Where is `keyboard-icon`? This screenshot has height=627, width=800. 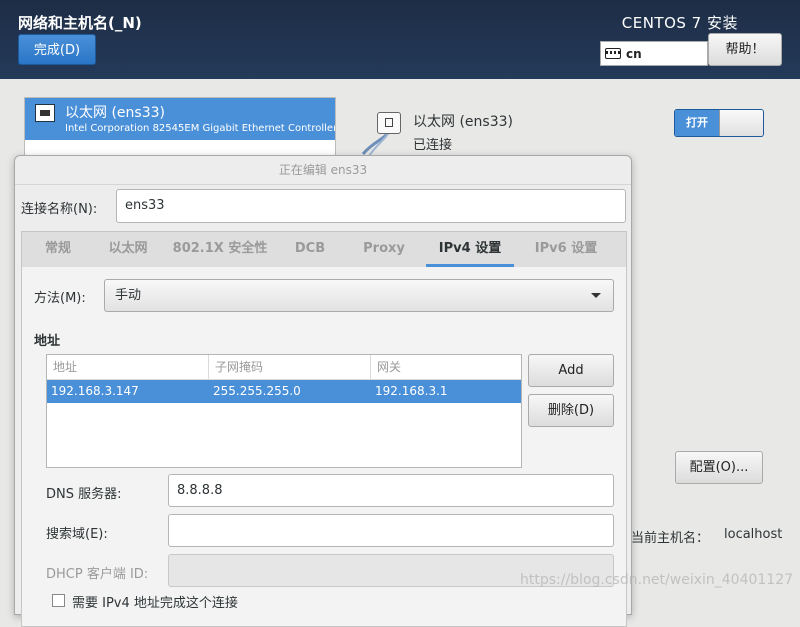 keyboard-icon is located at coordinates (613, 53).